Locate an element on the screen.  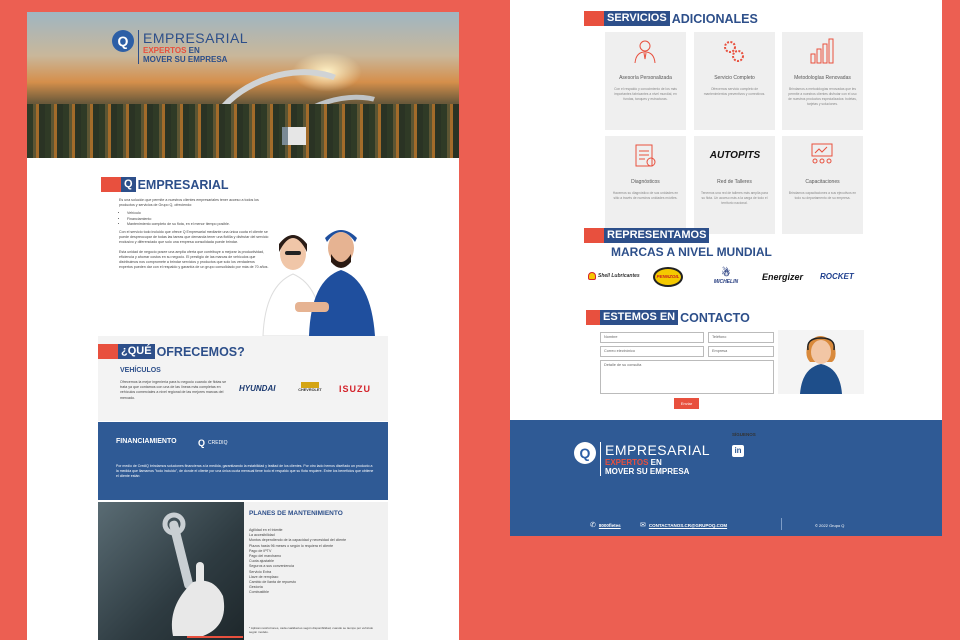
gears-icon is located at coordinates (734, 51).